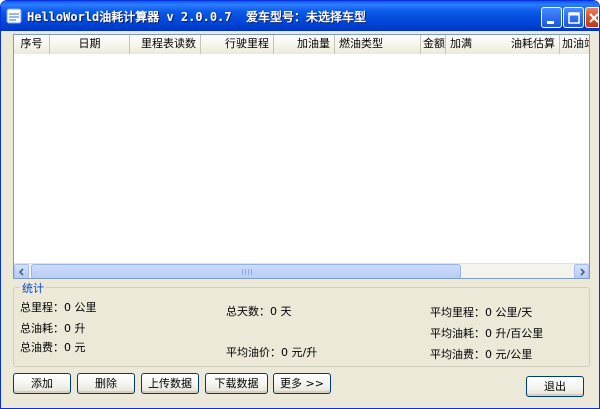 This screenshot has height=409, width=600. Describe the element at coordinates (259, 311) in the screenshot. I see `total-days: 总天数：0 天` at that location.